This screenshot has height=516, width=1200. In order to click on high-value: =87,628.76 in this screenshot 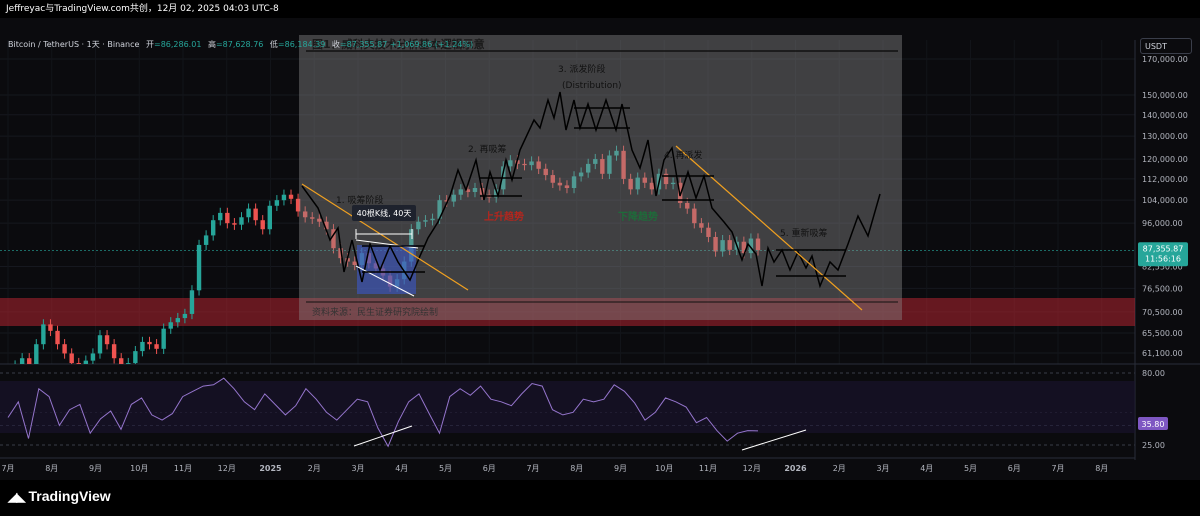, I will do `click(239, 44)`.